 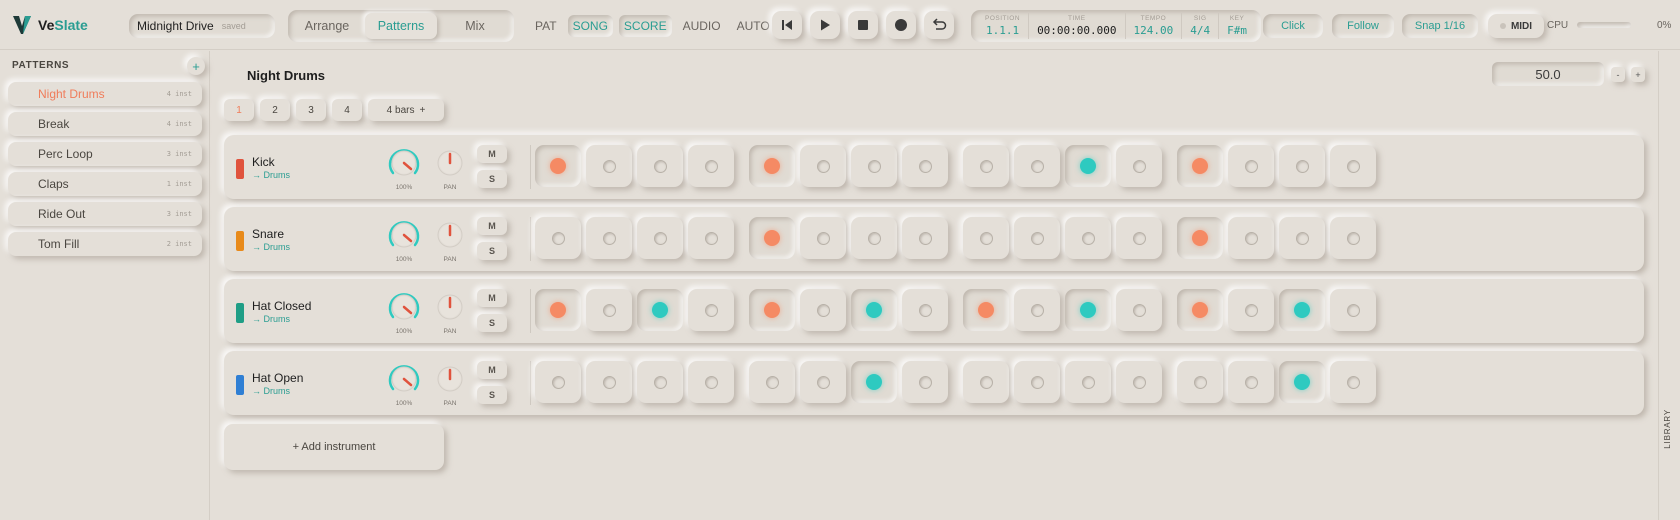 What do you see at coordinates (1618, 74) in the screenshot?
I see `zoom-out-button: -` at bounding box center [1618, 74].